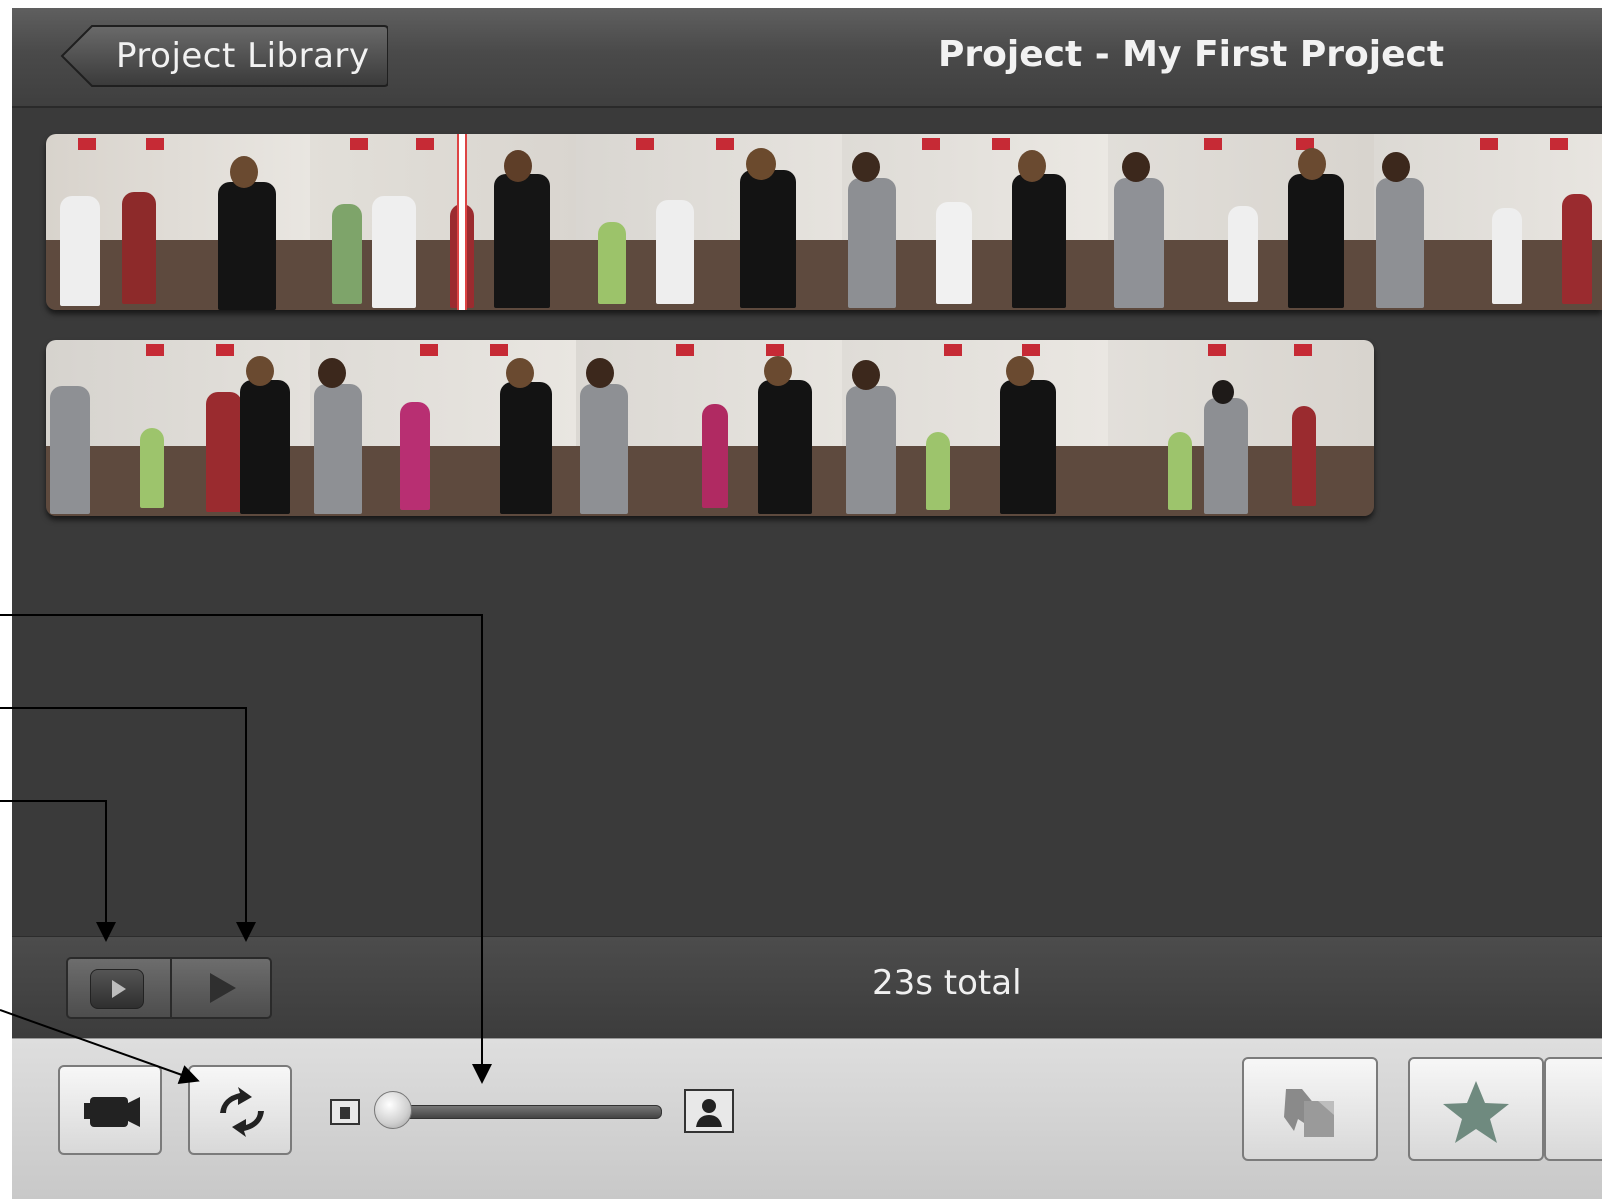 The width and height of the screenshot is (1602, 1199). What do you see at coordinates (462, 222) in the screenshot?
I see `playhead-marker` at bounding box center [462, 222].